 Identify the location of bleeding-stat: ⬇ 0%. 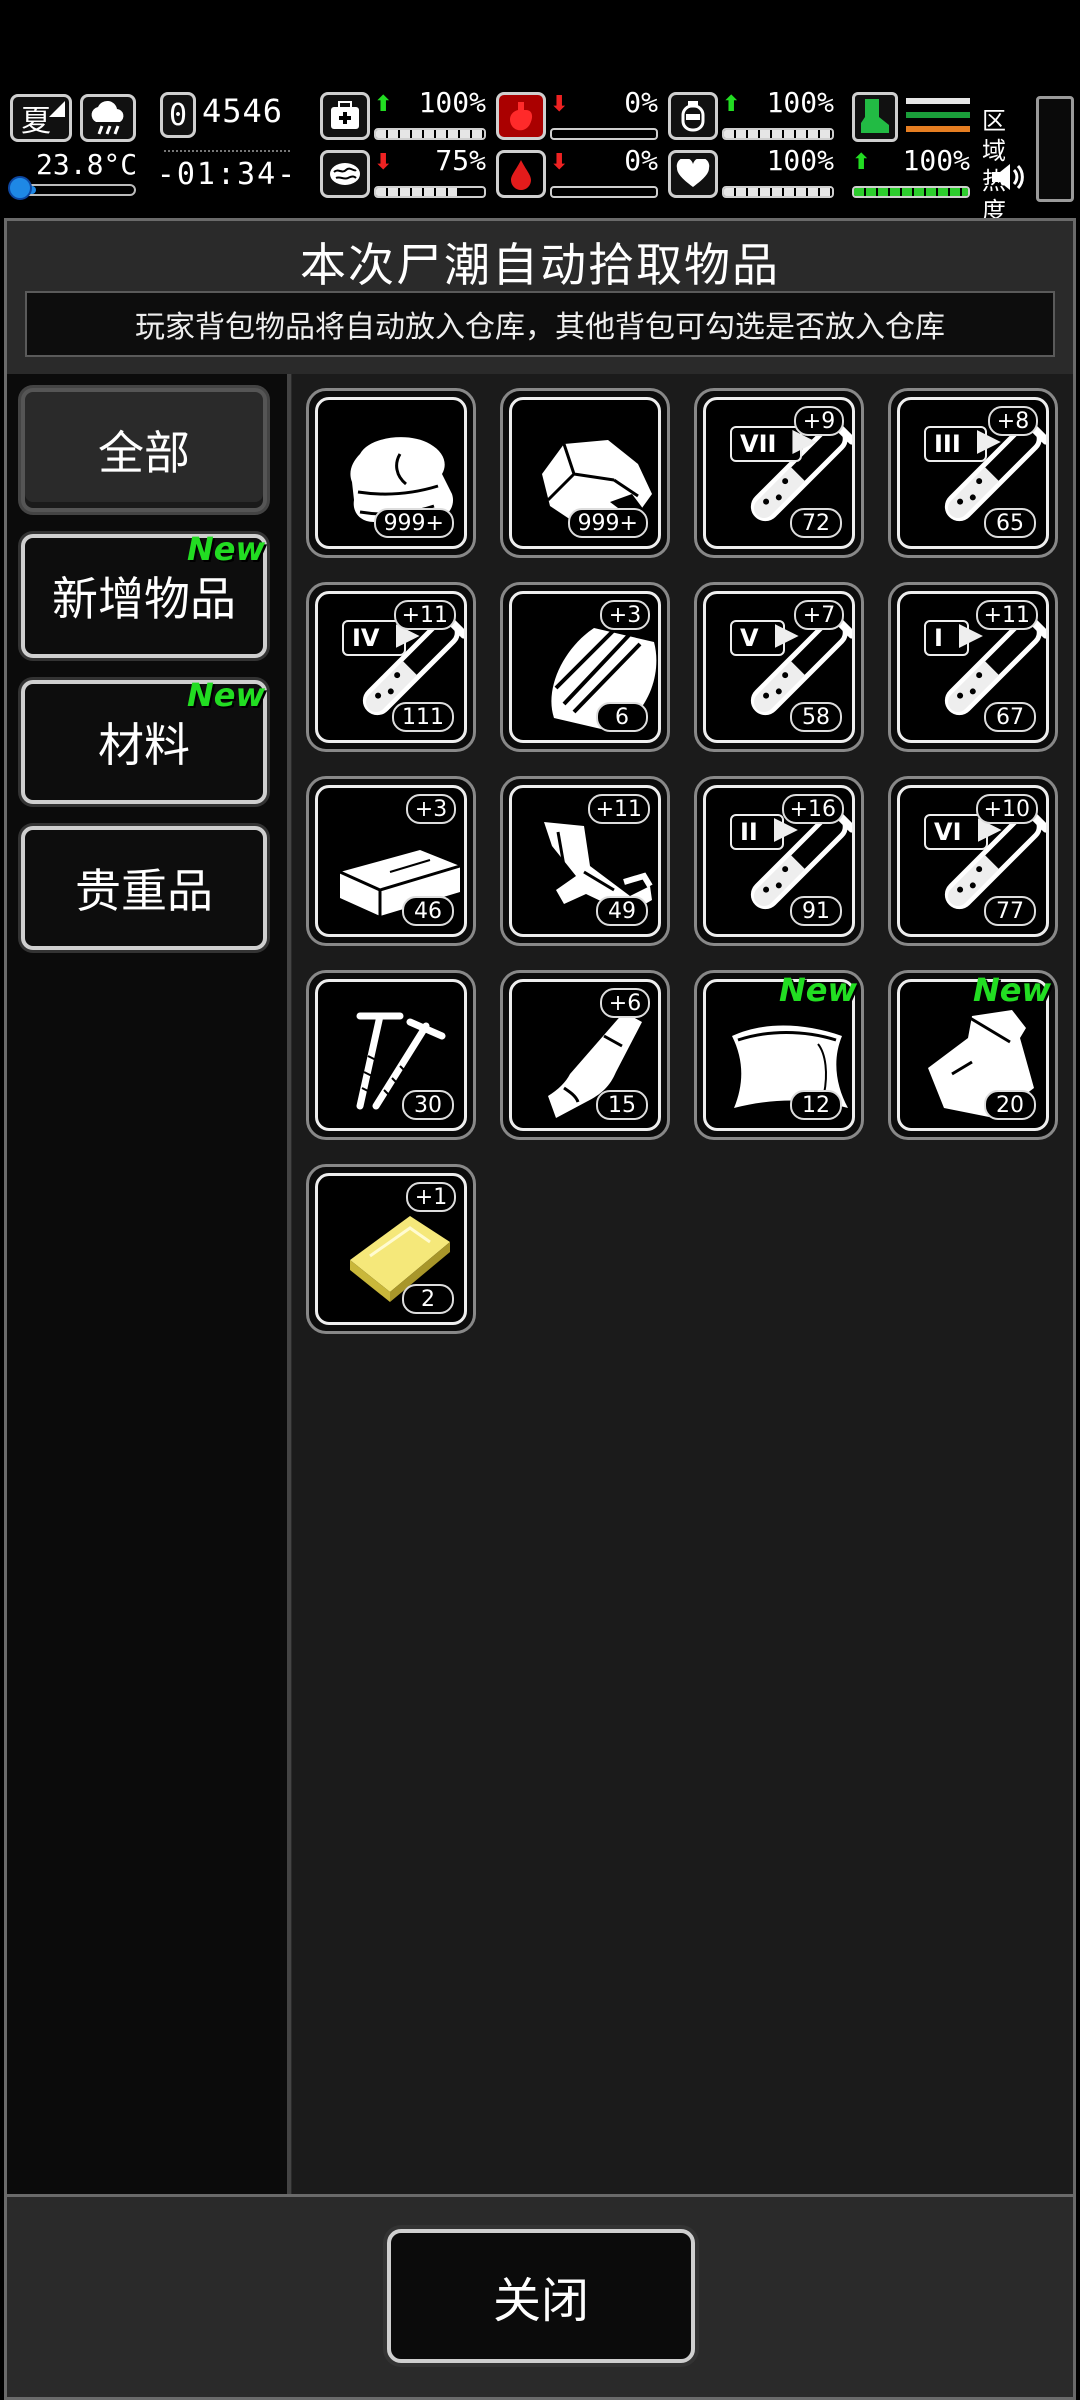
(577, 172).